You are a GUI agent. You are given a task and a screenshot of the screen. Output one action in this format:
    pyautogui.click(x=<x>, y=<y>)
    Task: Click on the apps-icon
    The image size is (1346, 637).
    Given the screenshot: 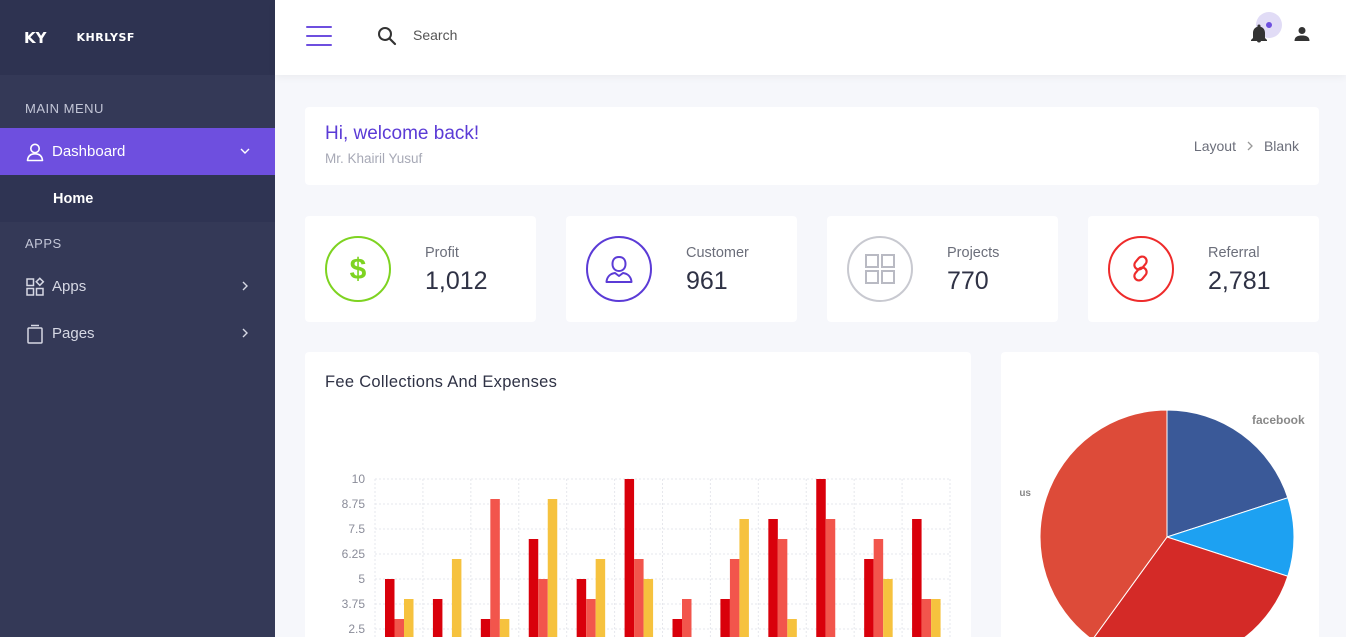 What is the action you would take?
    pyautogui.click(x=35, y=286)
    